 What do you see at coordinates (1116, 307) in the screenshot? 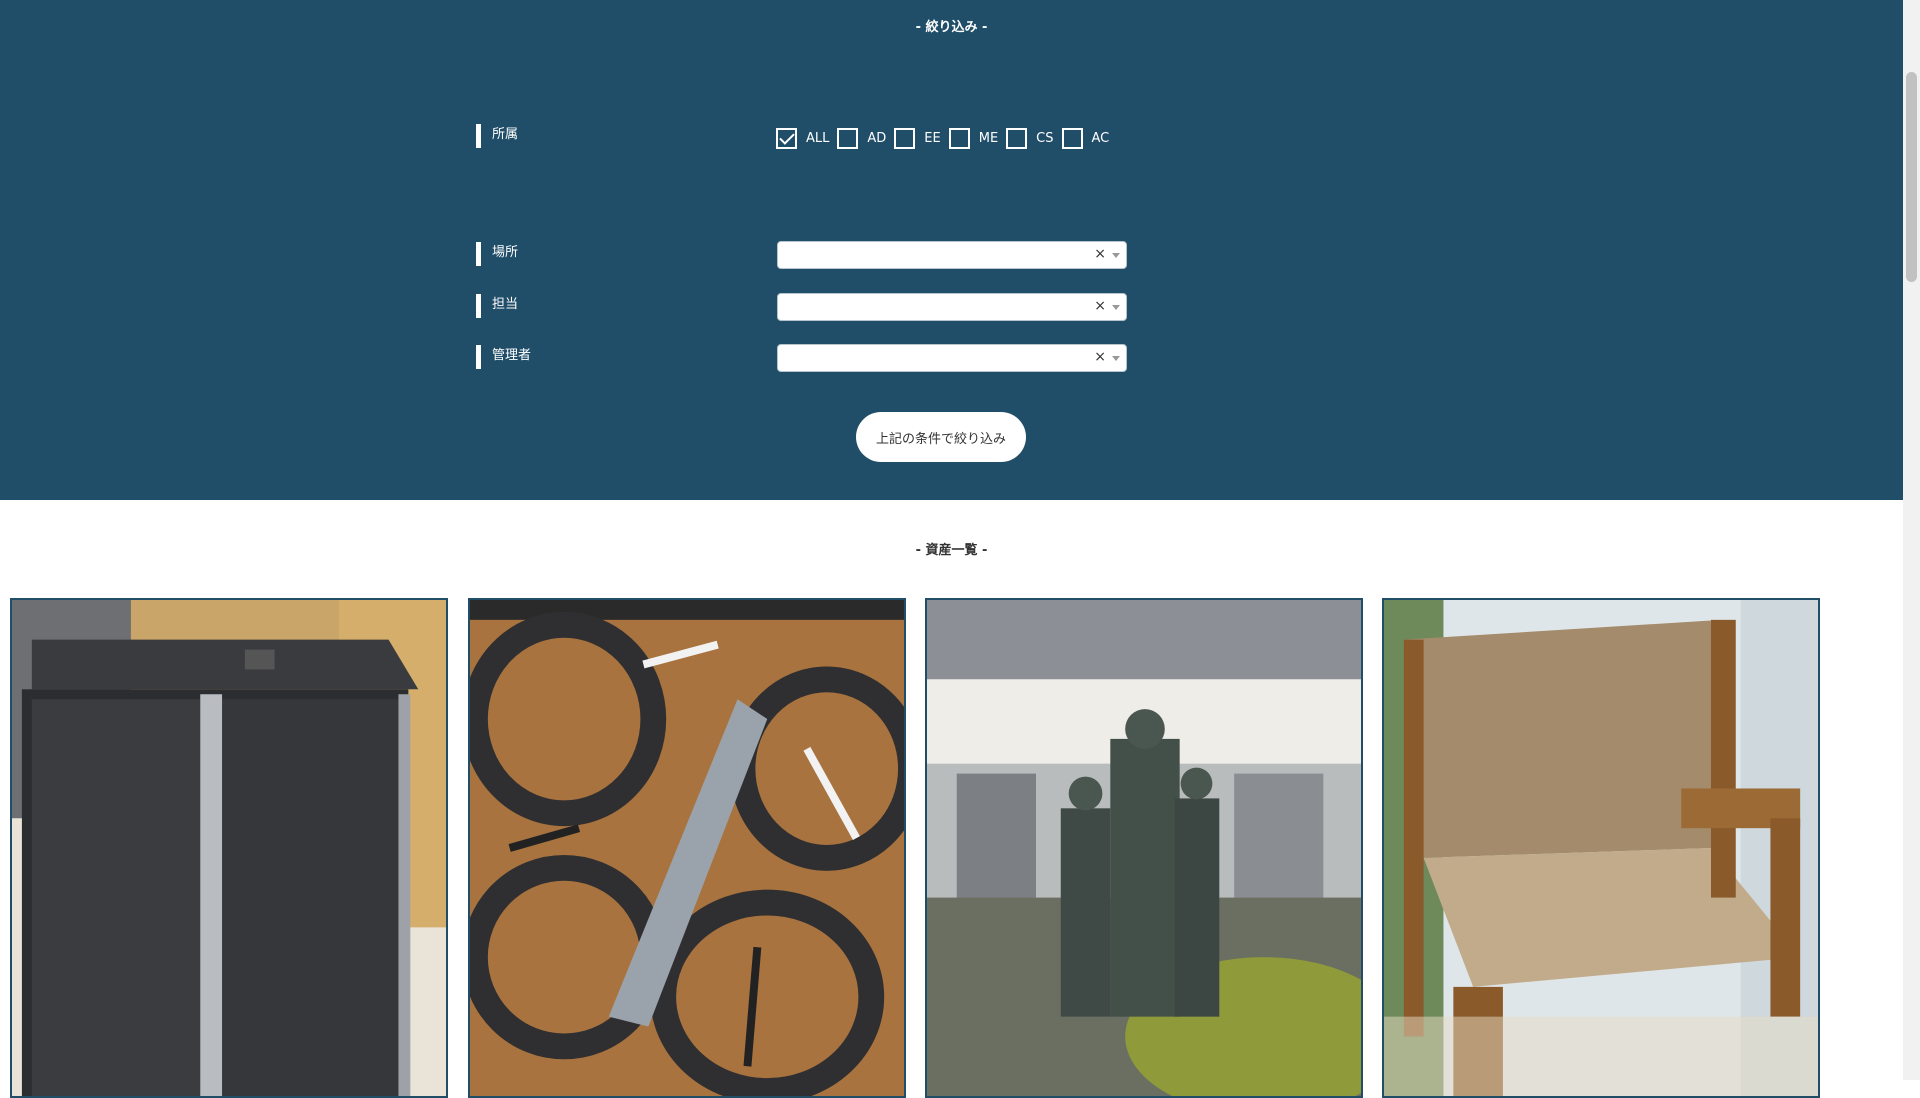
I see `person-in-charge-dropdown-arrow-icon` at bounding box center [1116, 307].